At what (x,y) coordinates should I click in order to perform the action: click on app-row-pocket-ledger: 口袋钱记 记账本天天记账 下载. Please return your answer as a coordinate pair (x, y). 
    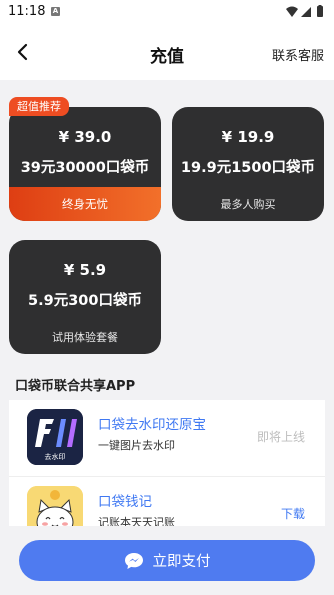
    Looking at the image, I should click on (167, 501).